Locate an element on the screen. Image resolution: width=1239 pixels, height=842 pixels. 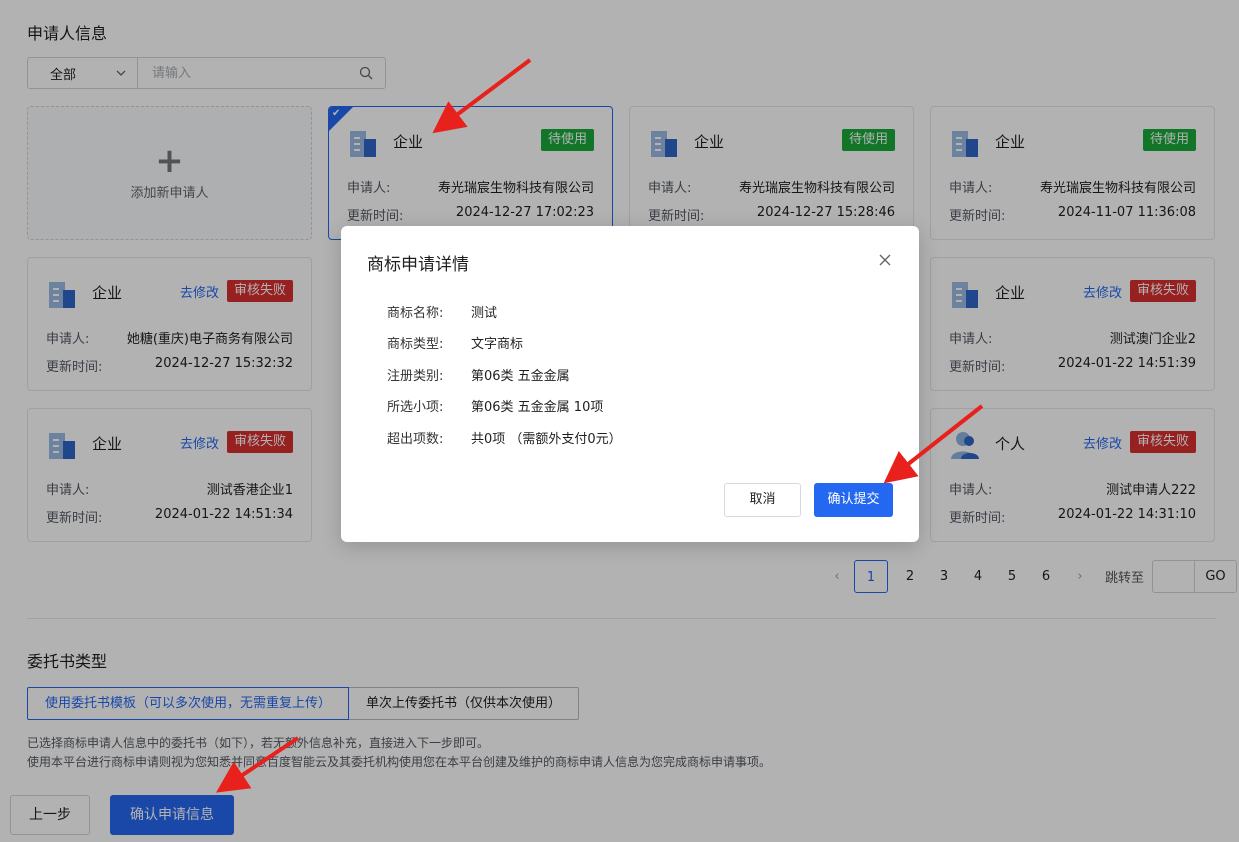
detail-key: 商标名称: is located at coordinates (415, 313).